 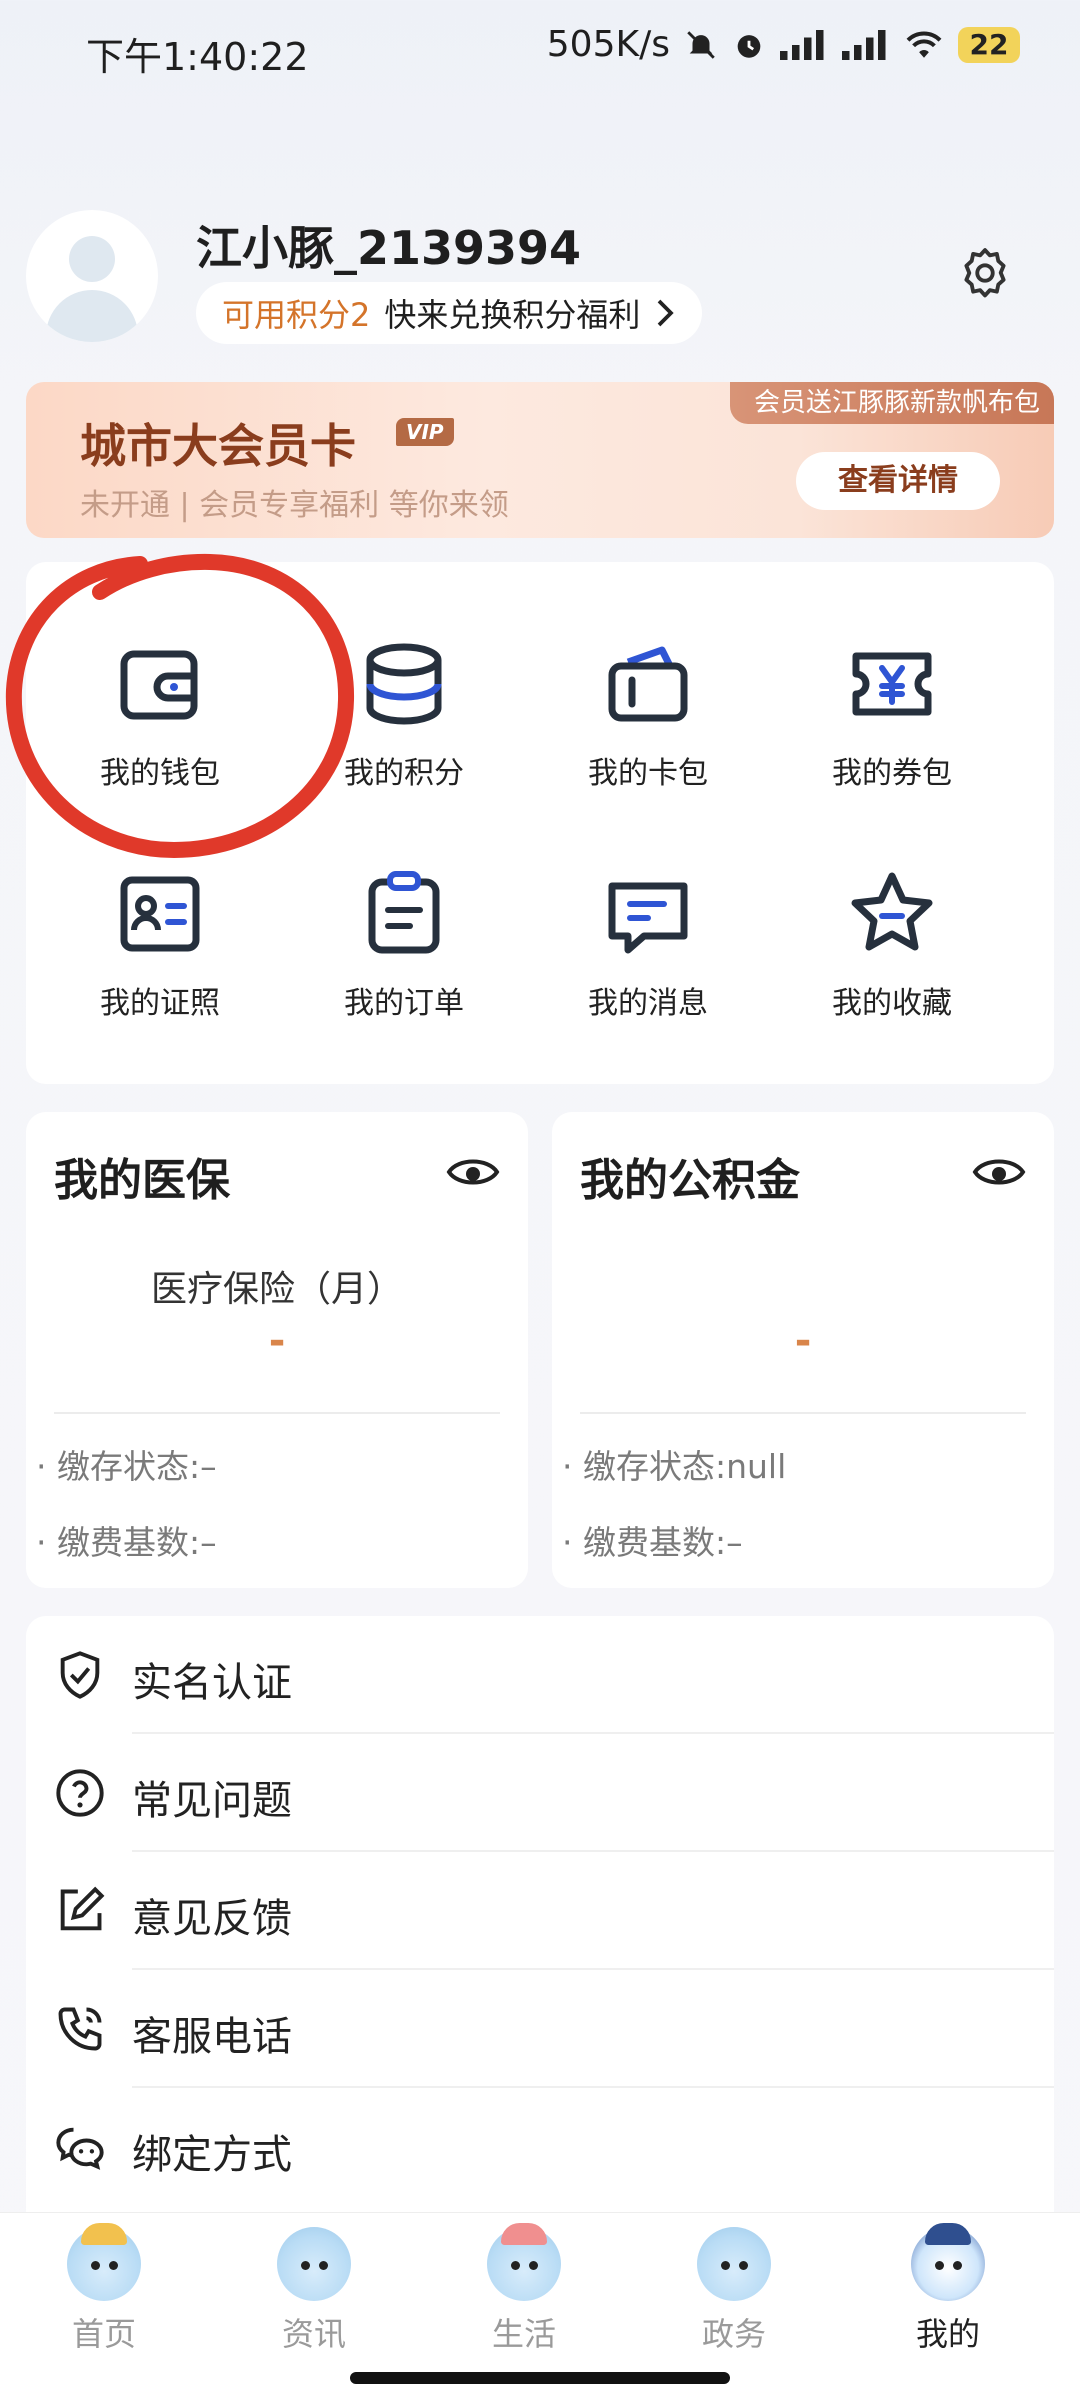 I want to click on menu-label: 意见反馈, so click(x=212, y=1919).